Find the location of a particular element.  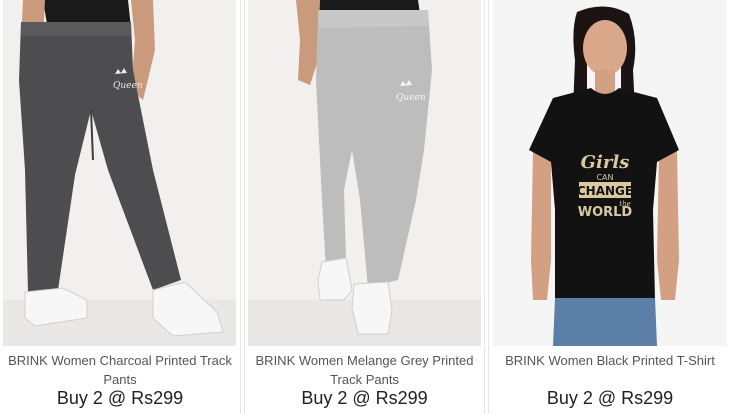

tshirt-print-line: CHANGE is located at coordinates (605, 191).